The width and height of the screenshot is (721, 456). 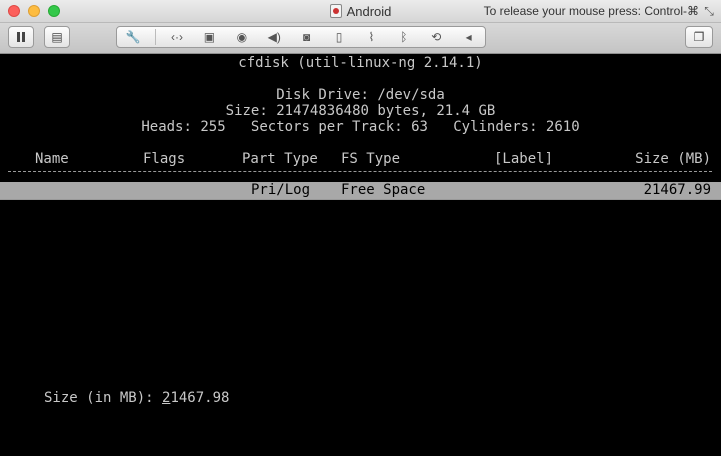 What do you see at coordinates (209, 37) in the screenshot?
I see `hard-disk-icon: ▣` at bounding box center [209, 37].